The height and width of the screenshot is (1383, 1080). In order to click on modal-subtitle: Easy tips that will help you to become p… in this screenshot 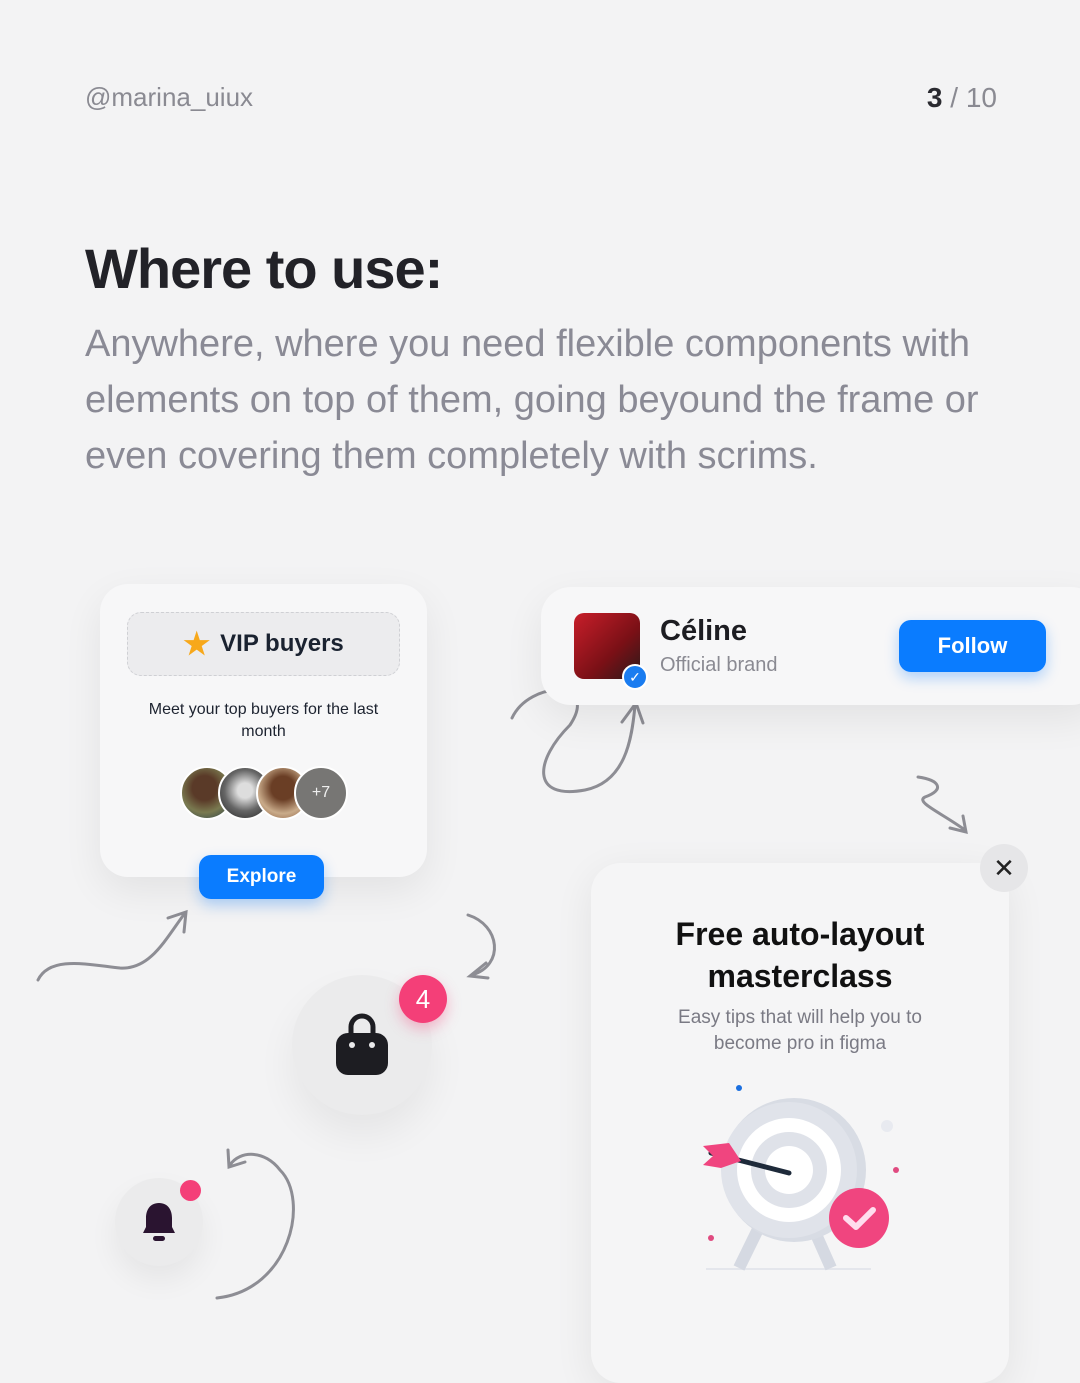, I will do `click(800, 1030)`.